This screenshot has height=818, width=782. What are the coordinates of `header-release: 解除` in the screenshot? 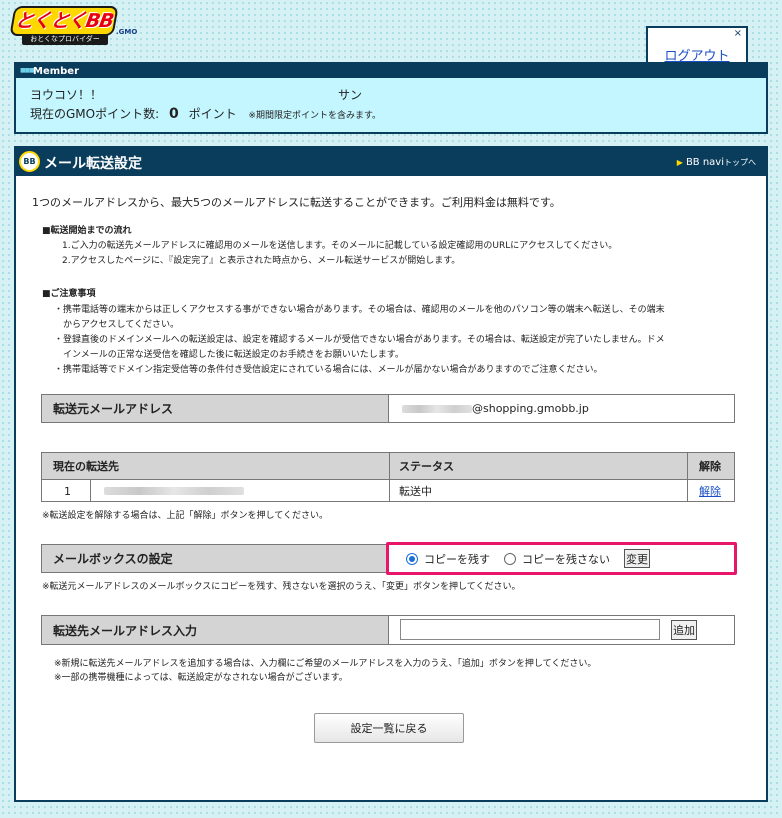 It's located at (710, 466).